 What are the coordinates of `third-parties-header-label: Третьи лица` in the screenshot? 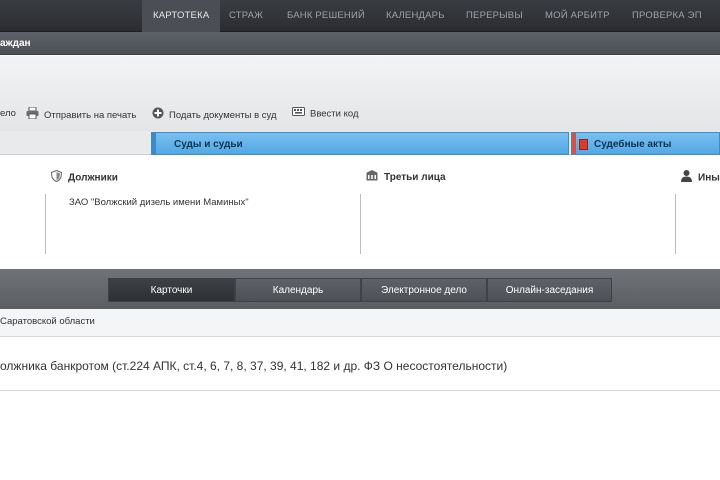 It's located at (415, 178).